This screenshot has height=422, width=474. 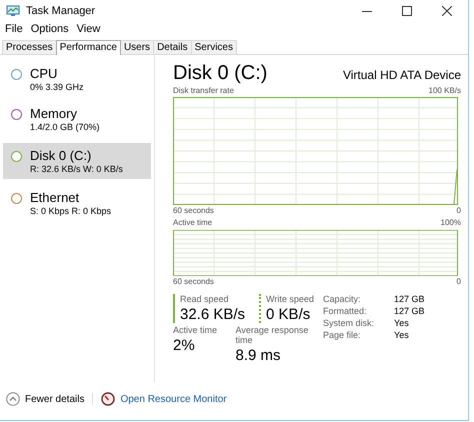 What do you see at coordinates (447, 11) in the screenshot?
I see `close-icon` at bounding box center [447, 11].